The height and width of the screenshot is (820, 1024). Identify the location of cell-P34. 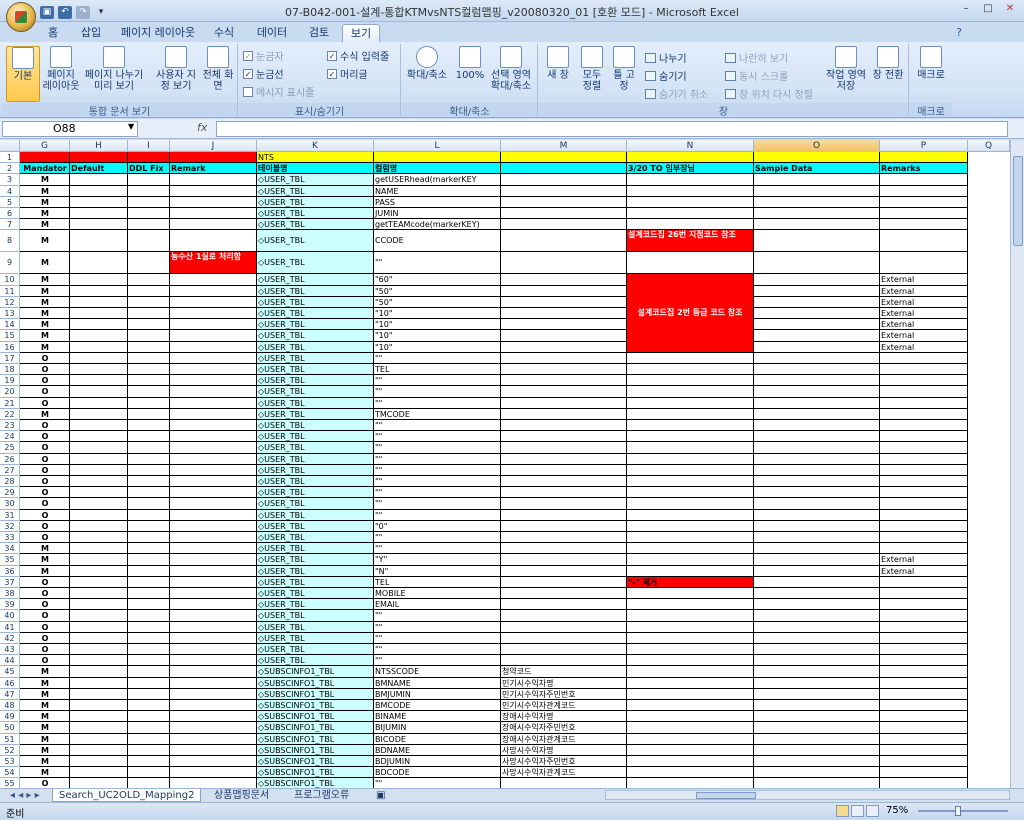
(924, 549).